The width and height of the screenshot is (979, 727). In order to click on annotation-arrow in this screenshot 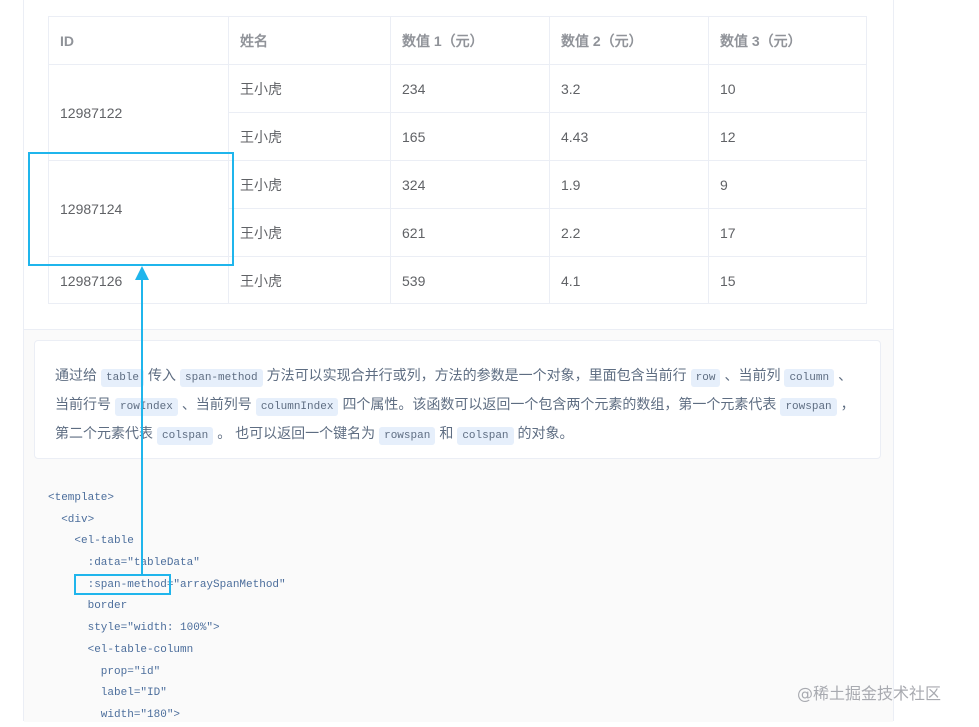, I will do `click(142, 420)`.